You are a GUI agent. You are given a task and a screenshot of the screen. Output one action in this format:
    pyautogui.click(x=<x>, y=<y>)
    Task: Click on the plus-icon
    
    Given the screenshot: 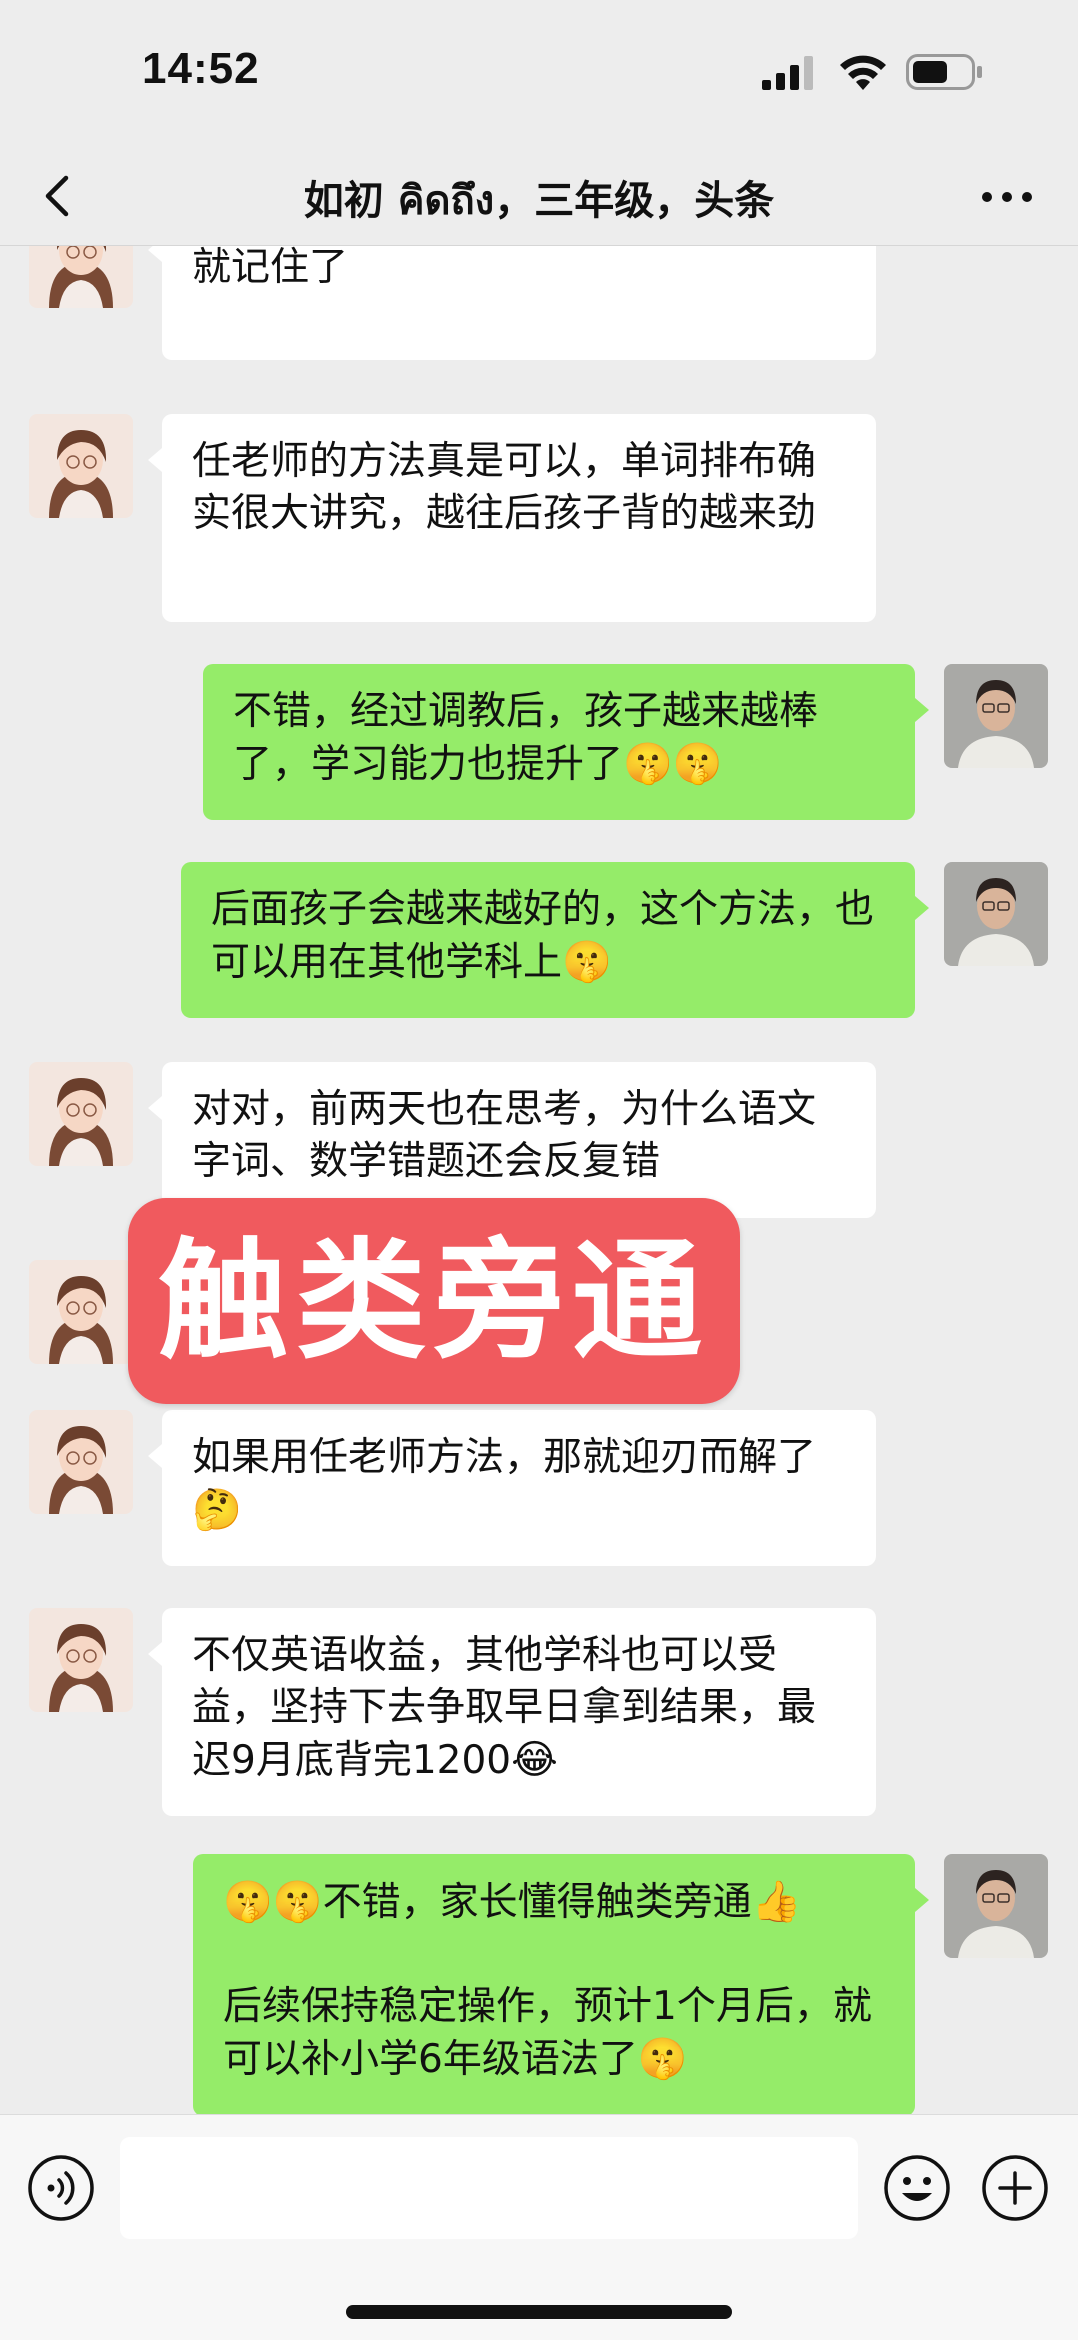 What is the action you would take?
    pyautogui.click(x=1015, y=2188)
    